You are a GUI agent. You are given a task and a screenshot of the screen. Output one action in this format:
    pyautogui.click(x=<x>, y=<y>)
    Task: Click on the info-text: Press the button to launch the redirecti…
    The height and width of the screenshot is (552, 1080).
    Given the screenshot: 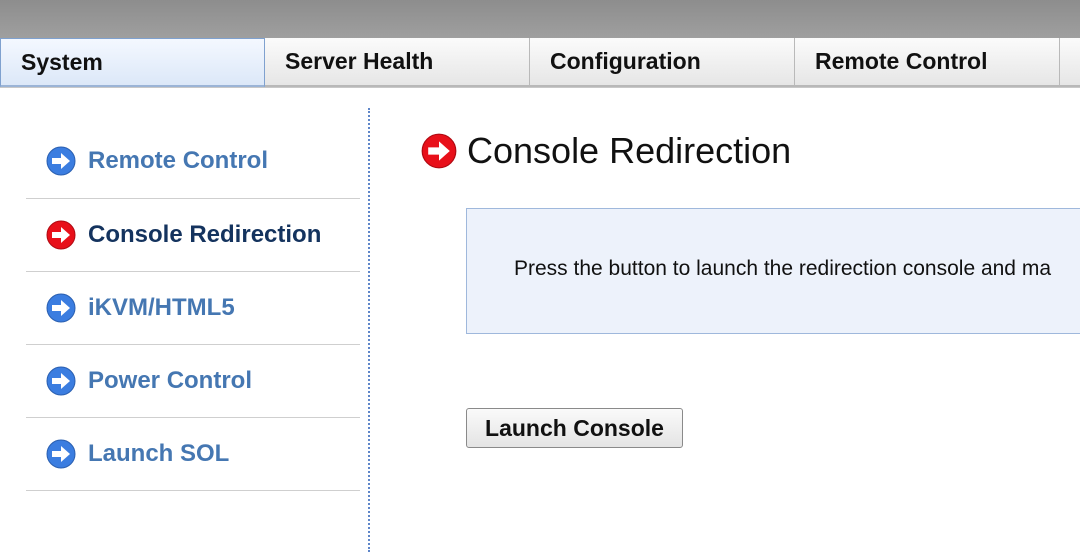 What is the action you would take?
    pyautogui.click(x=782, y=268)
    